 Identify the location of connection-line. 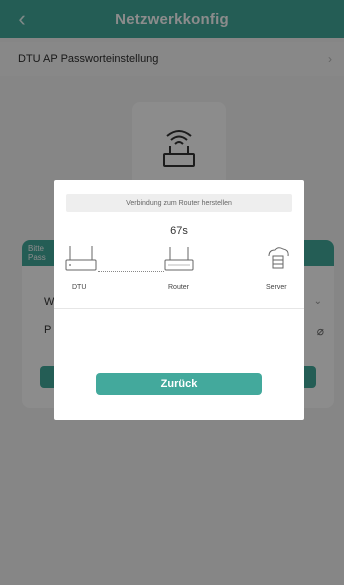
(131, 271).